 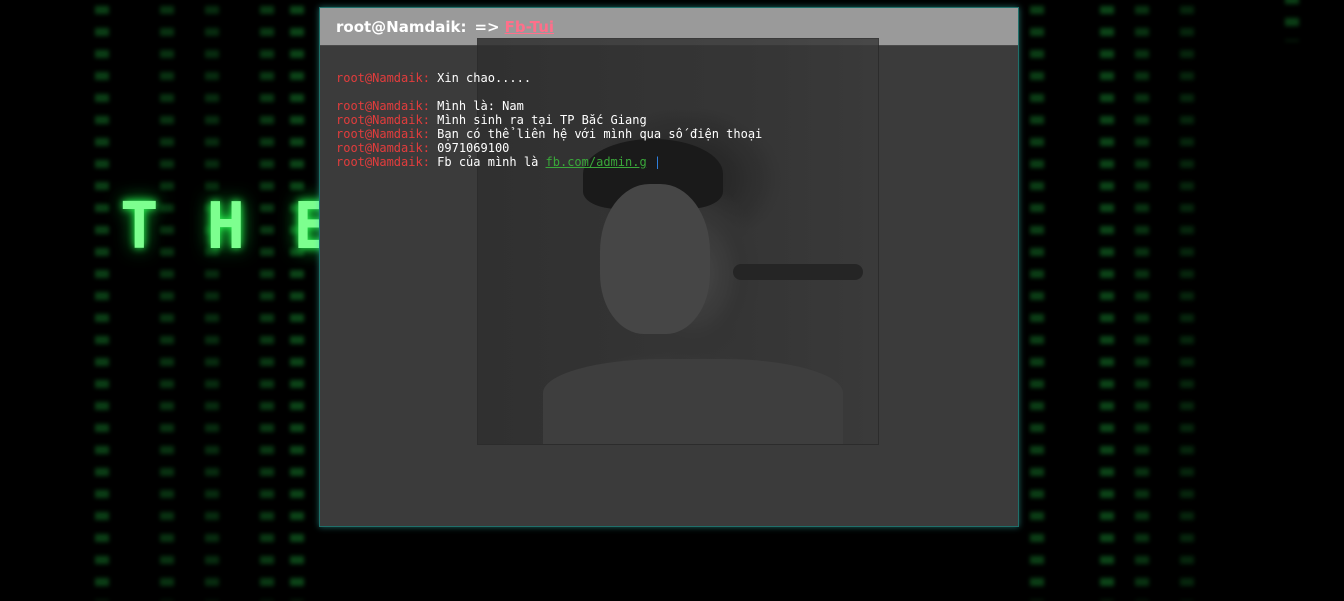 What do you see at coordinates (491, 162) in the screenshot?
I see `line-text: Fb của mình là` at bounding box center [491, 162].